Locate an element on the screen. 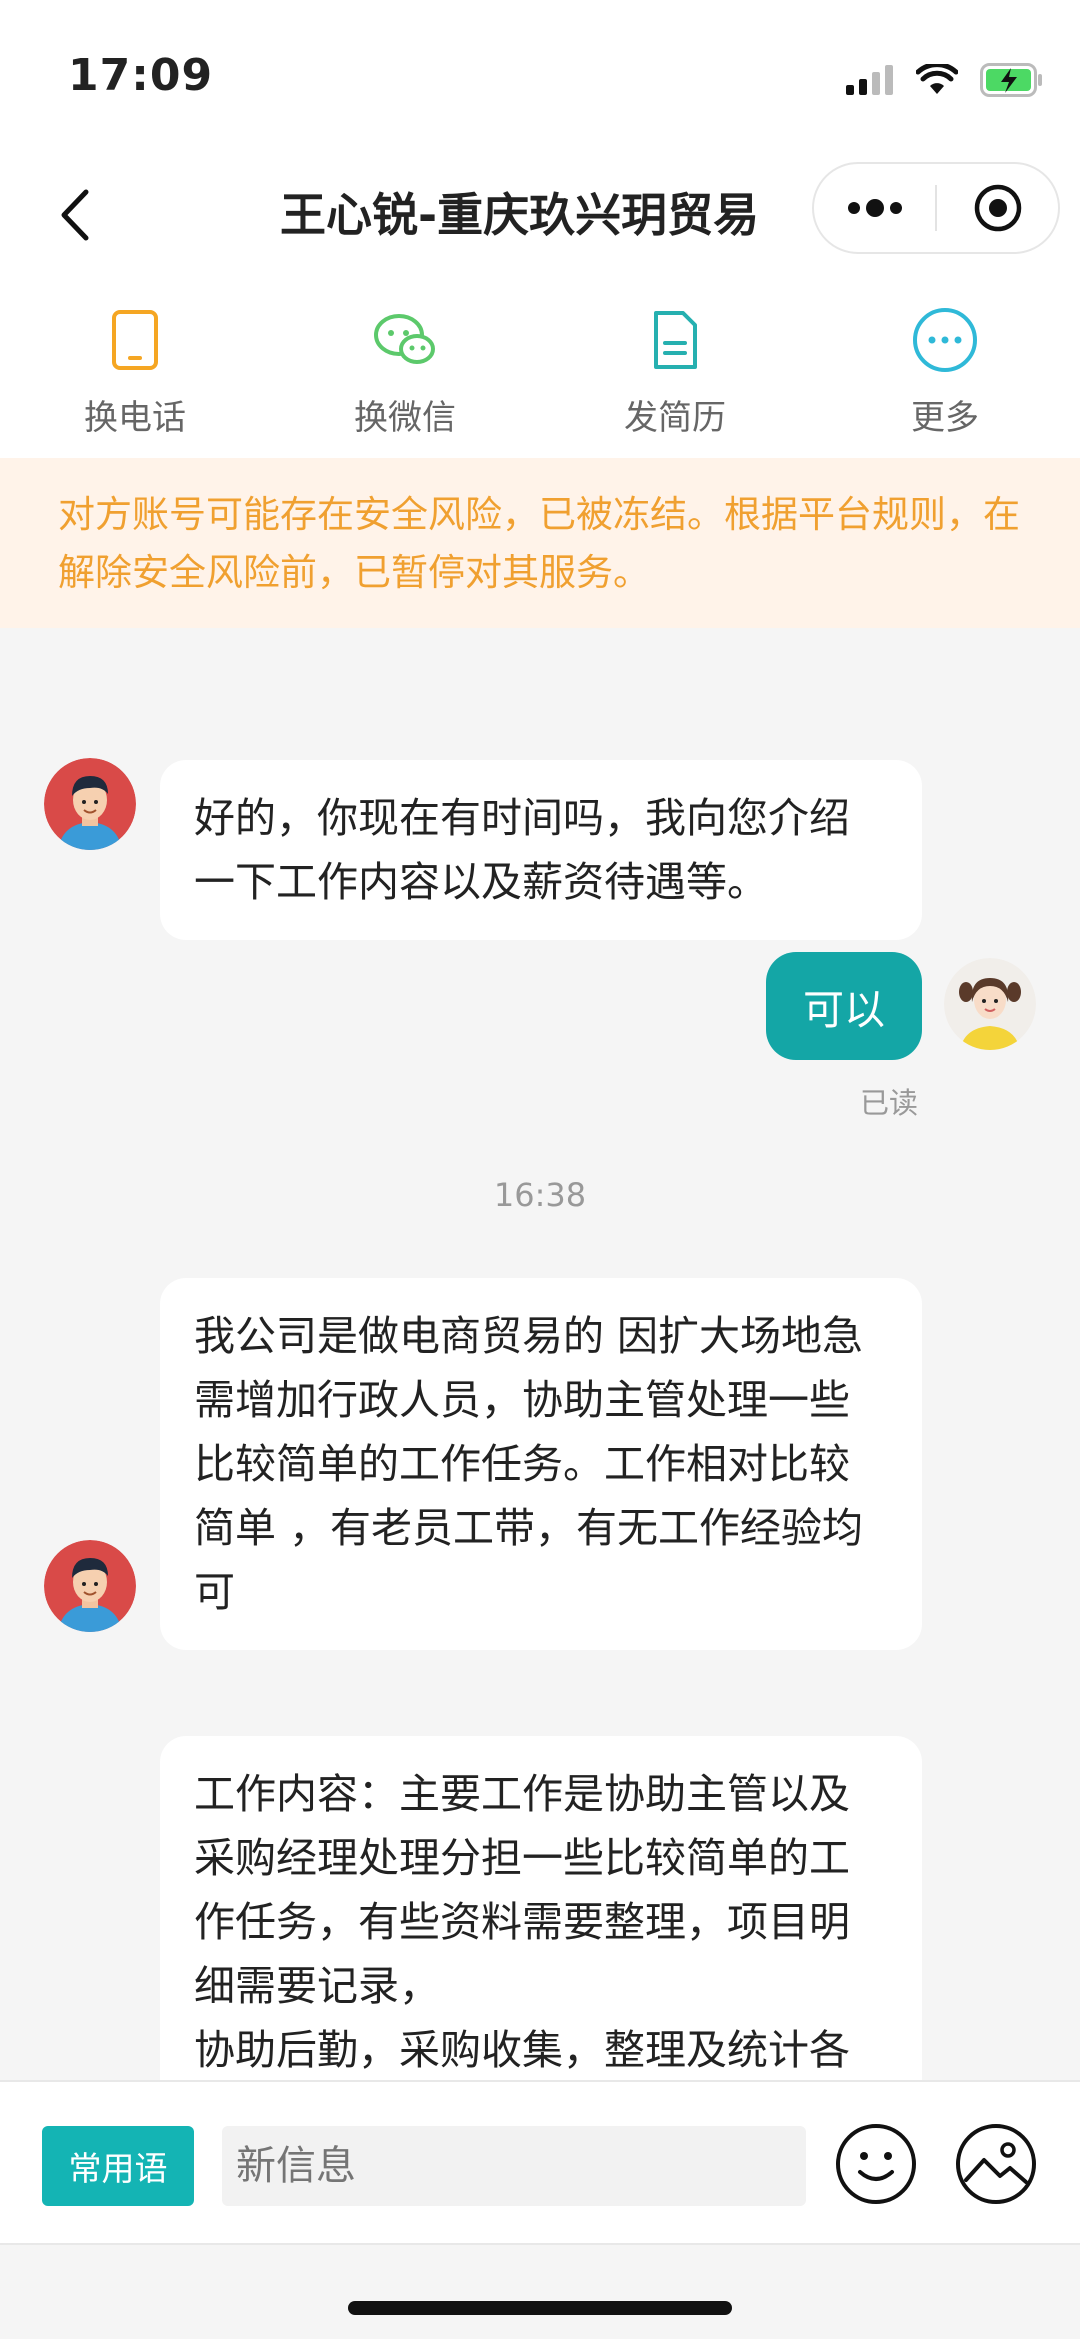  more-options-button is located at coordinates (874, 208).